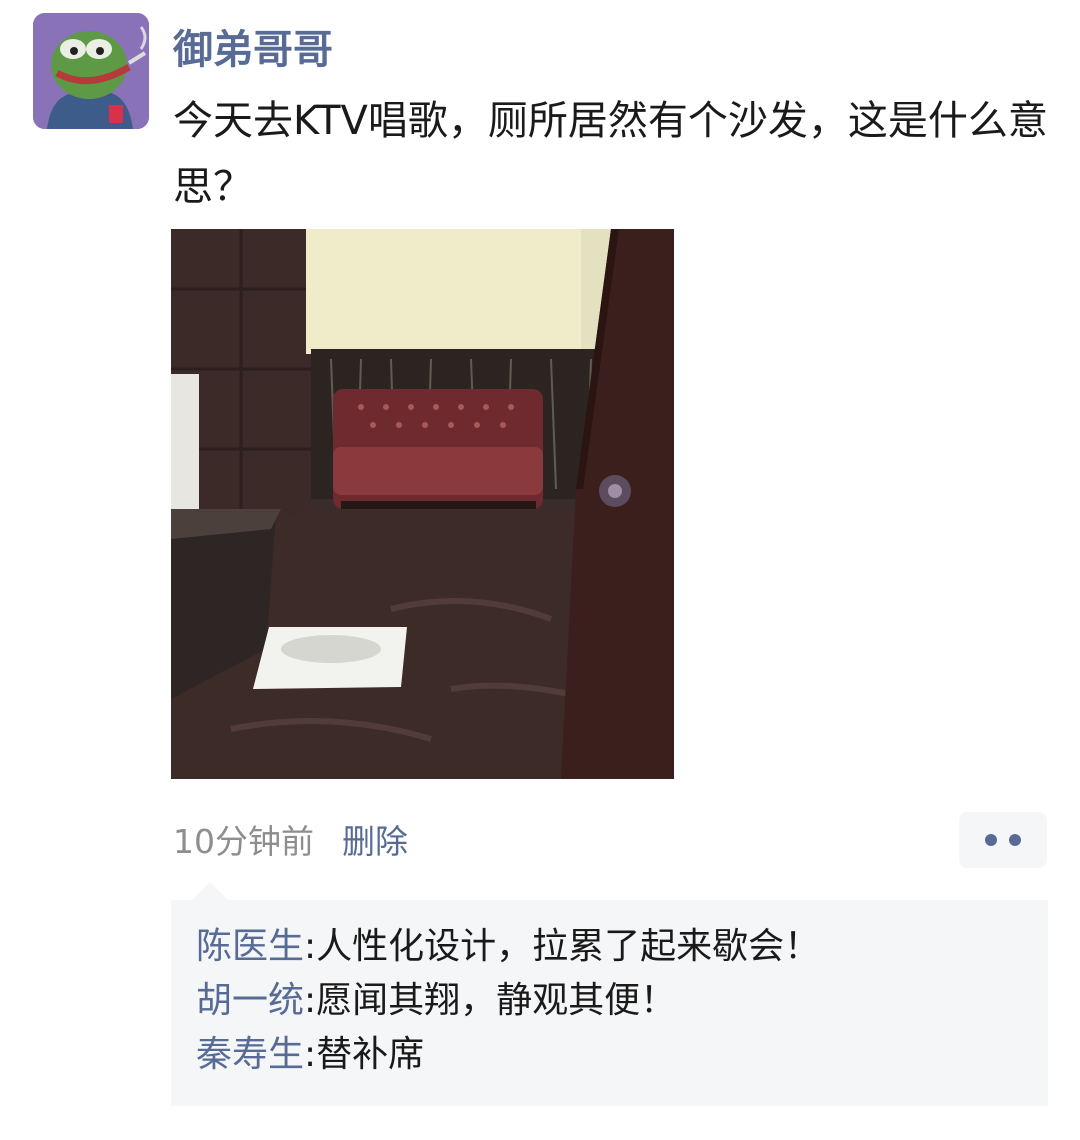 The width and height of the screenshot is (1080, 1140). What do you see at coordinates (250, 946) in the screenshot?
I see `comment-author: 陈医生` at bounding box center [250, 946].